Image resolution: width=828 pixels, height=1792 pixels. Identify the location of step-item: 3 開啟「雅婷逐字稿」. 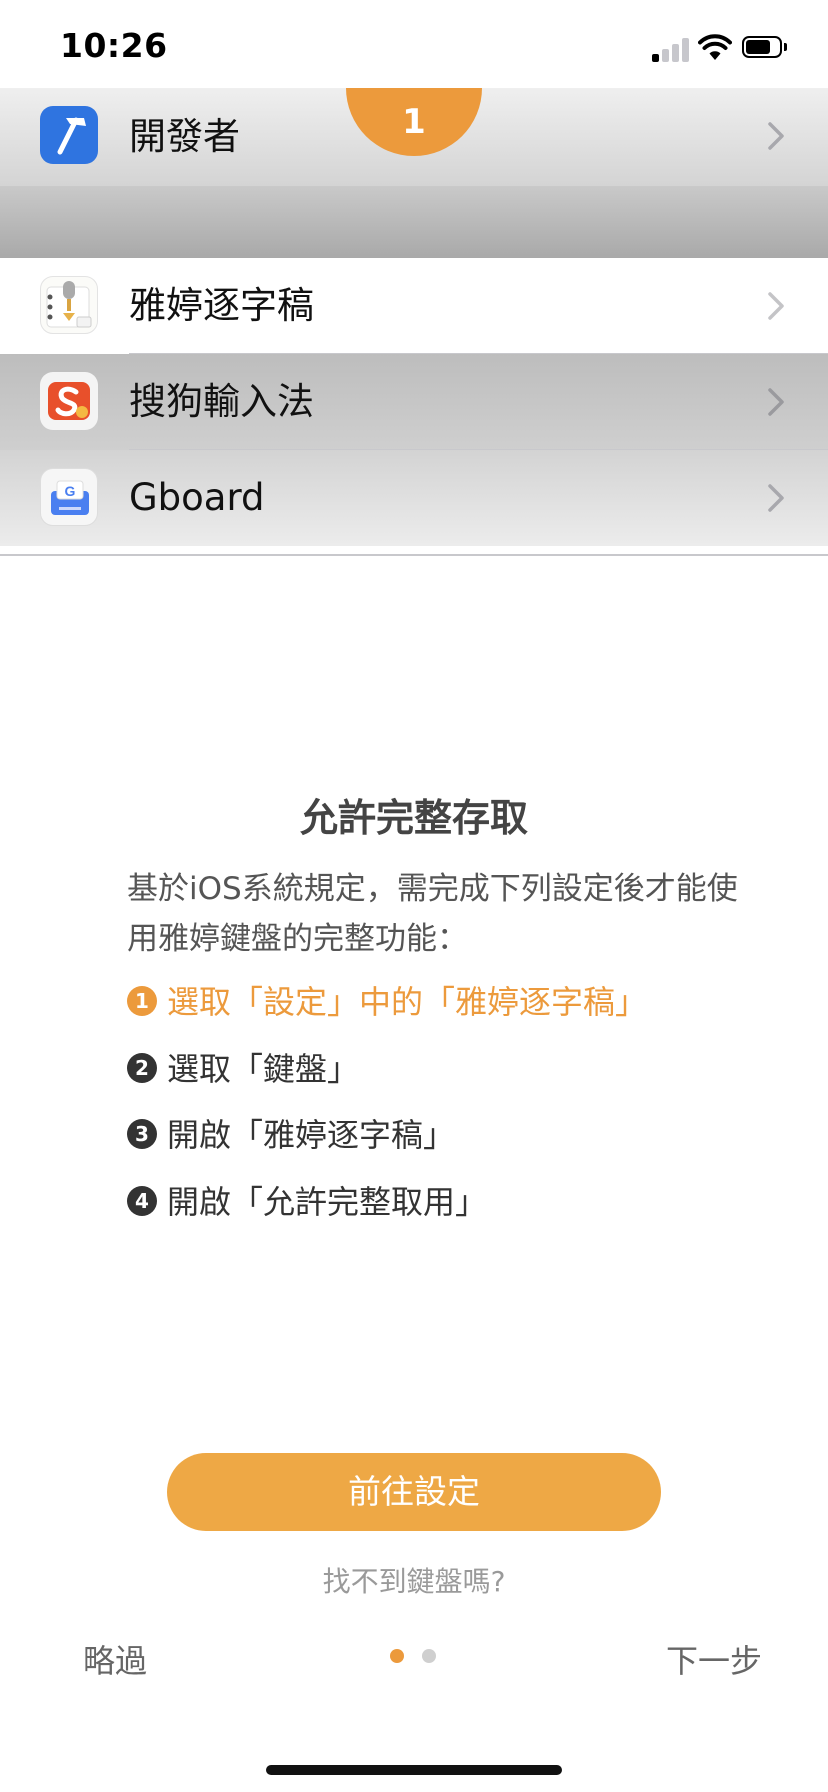
(291, 1135).